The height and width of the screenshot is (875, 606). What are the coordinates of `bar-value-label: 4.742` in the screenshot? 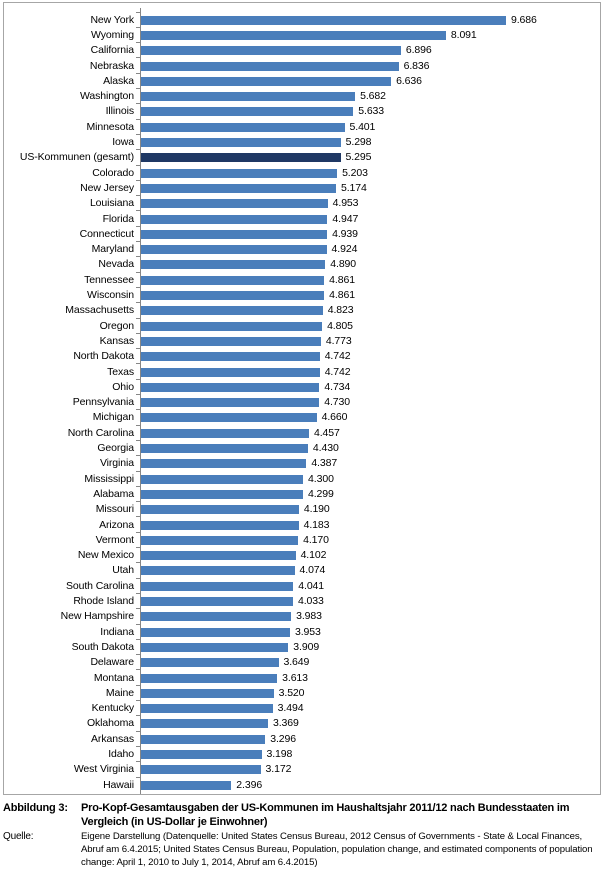 It's located at (337, 371).